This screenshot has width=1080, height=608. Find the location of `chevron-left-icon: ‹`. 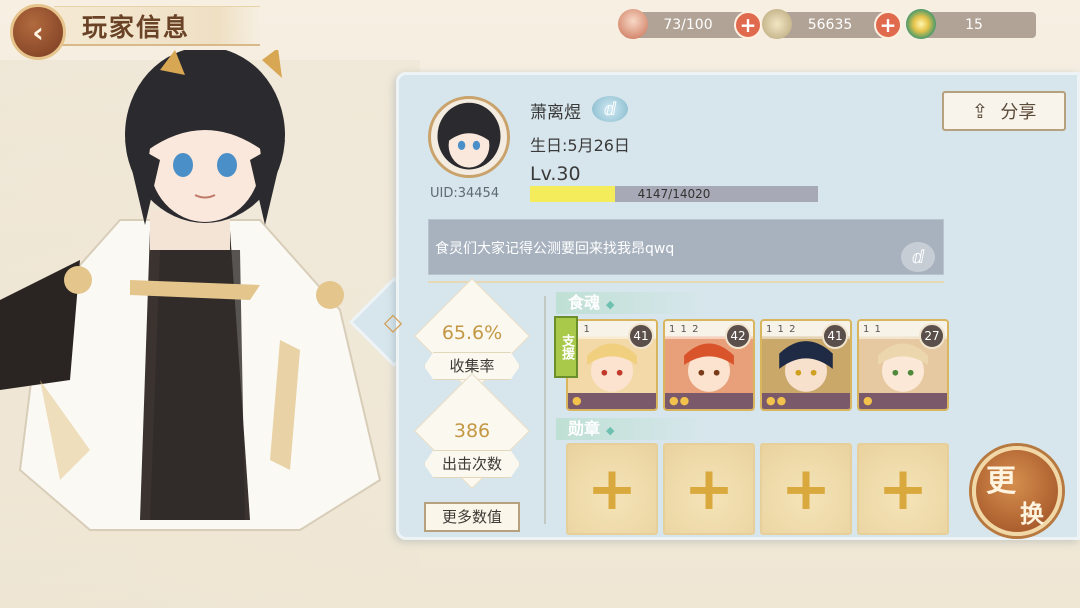

chevron-left-icon: ‹ is located at coordinates (38, 32).